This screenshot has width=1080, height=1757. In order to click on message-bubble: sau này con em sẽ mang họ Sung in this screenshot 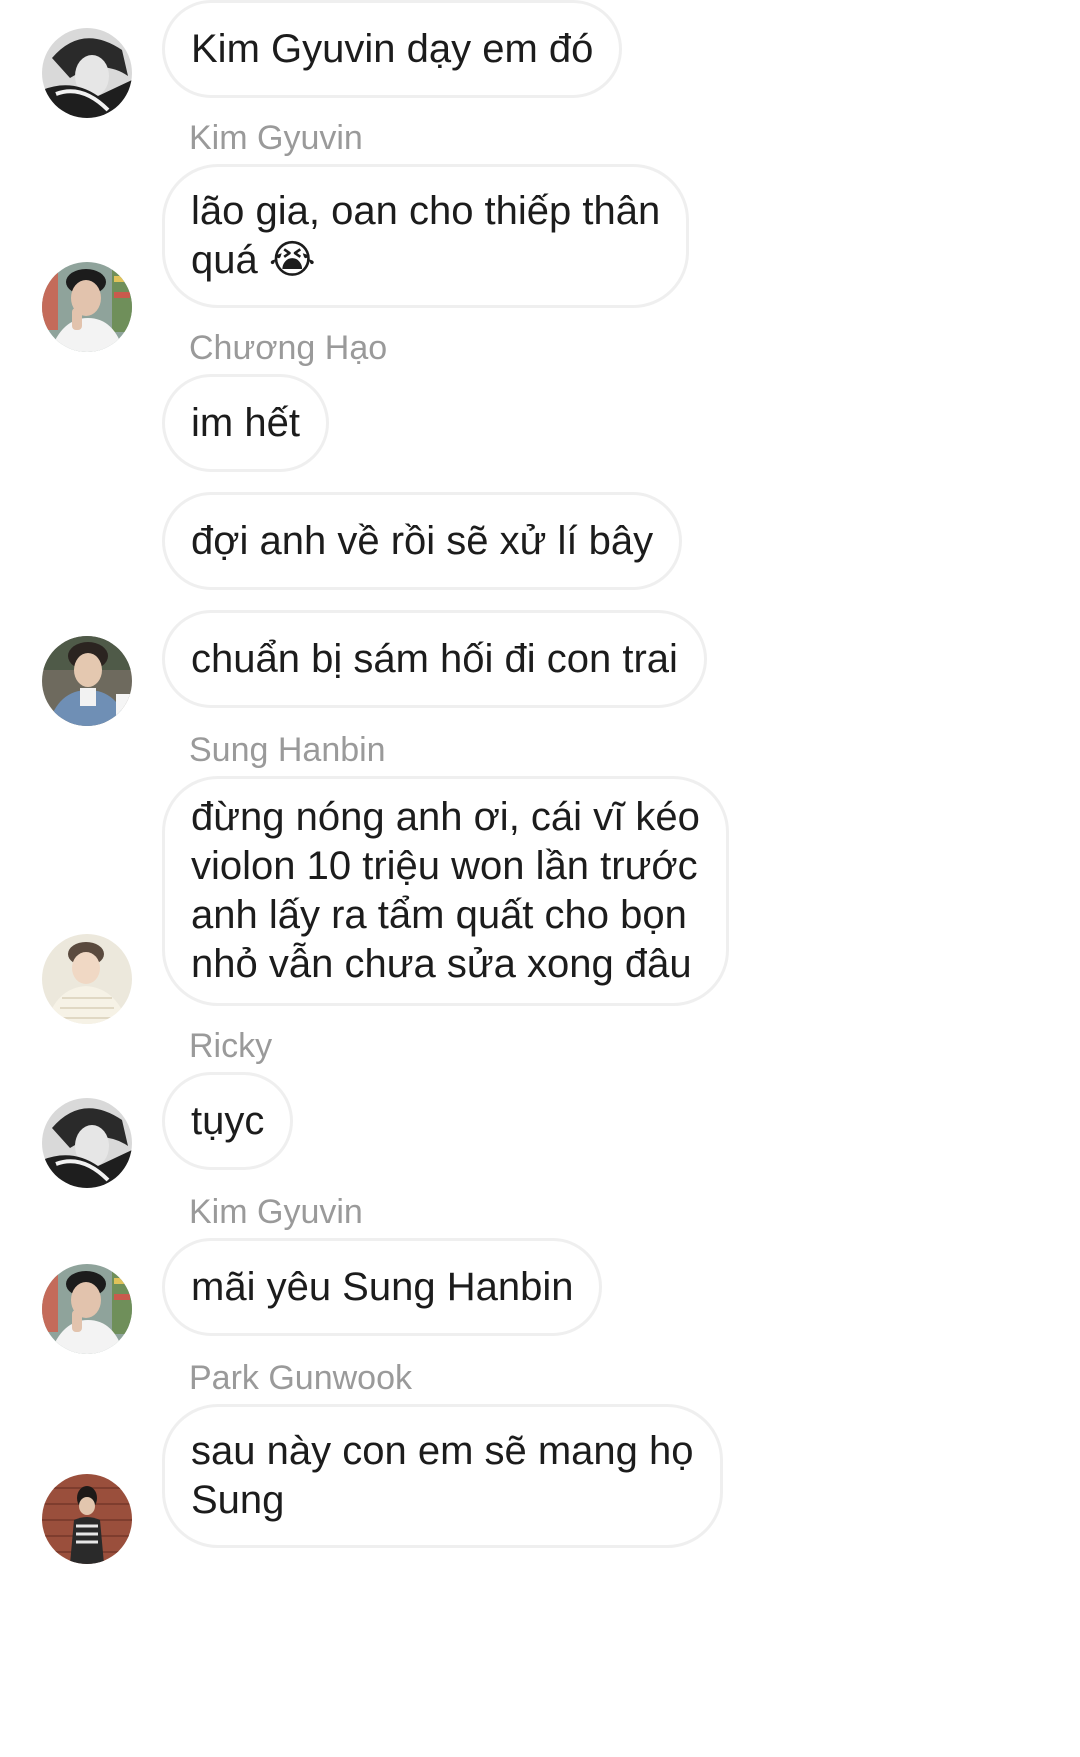, I will do `click(442, 1476)`.